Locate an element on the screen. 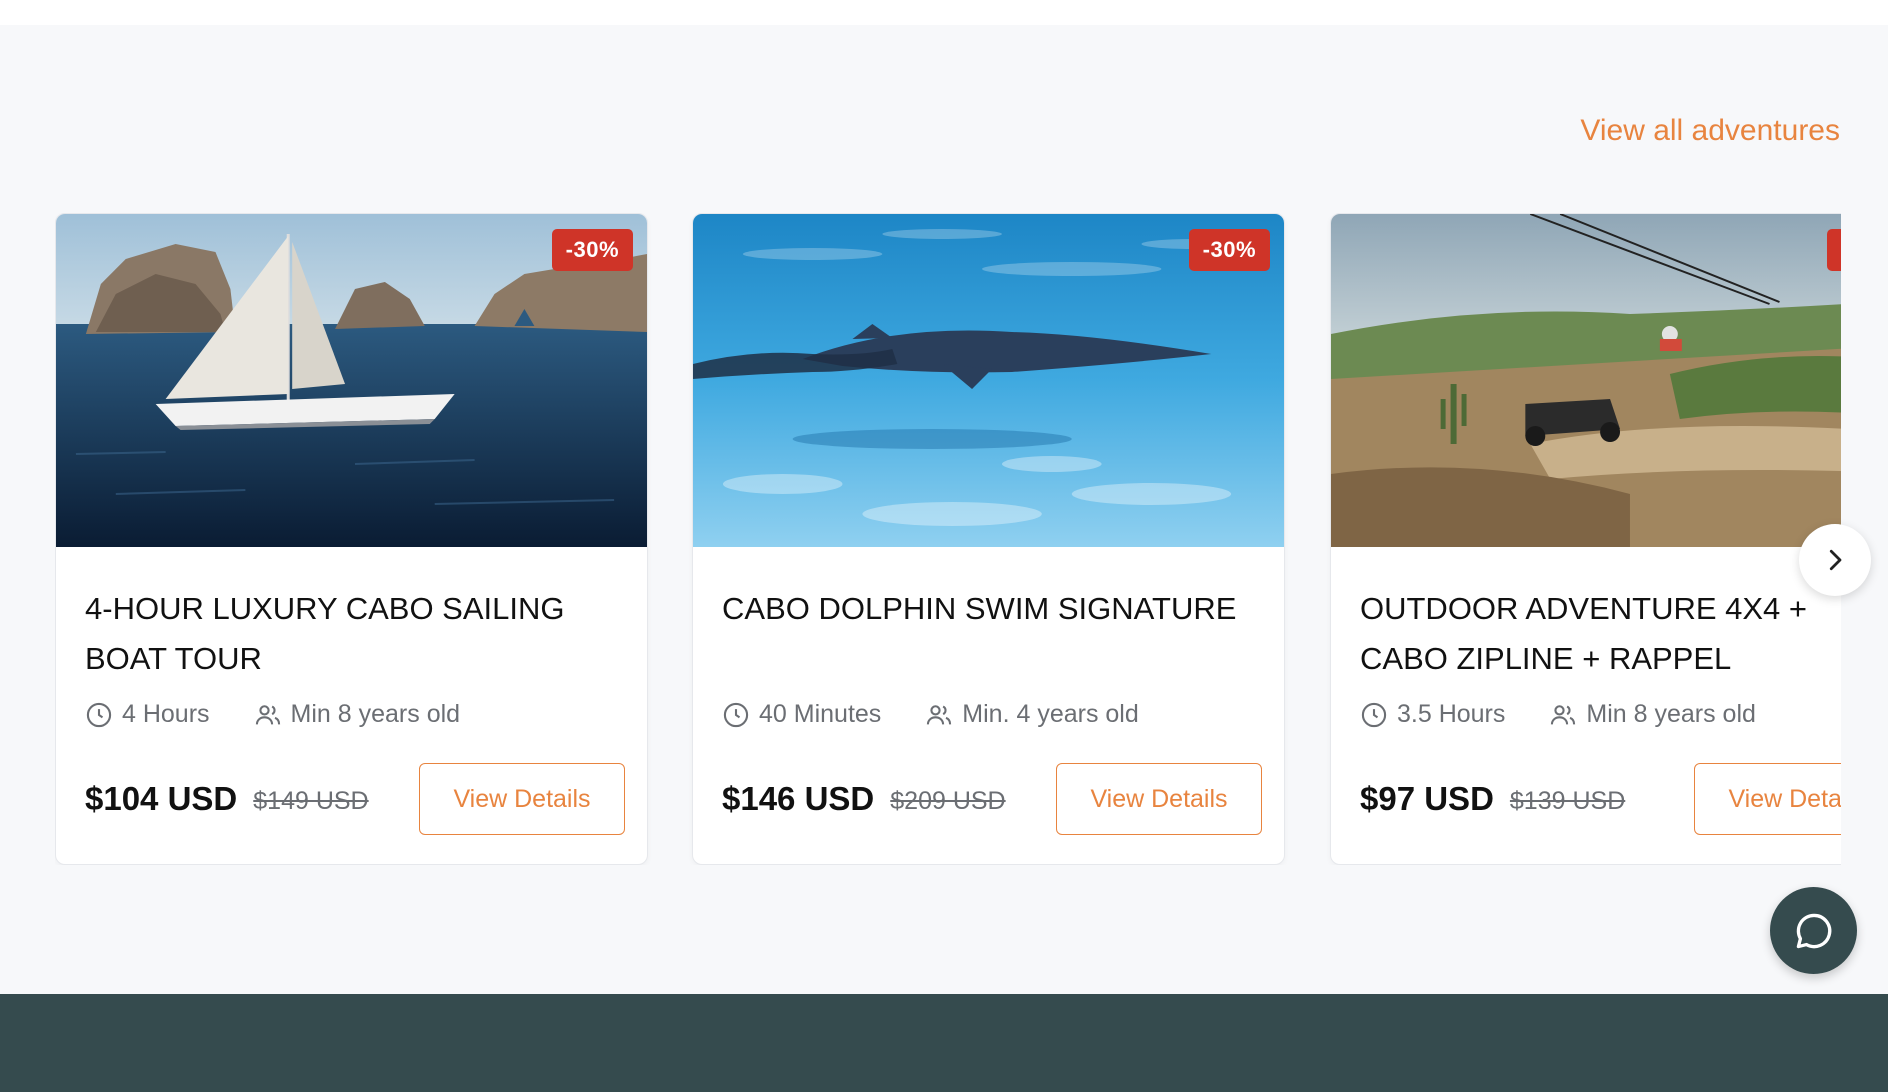 This screenshot has height=1092, width=1888. old-price: $209 USD is located at coordinates (948, 800).